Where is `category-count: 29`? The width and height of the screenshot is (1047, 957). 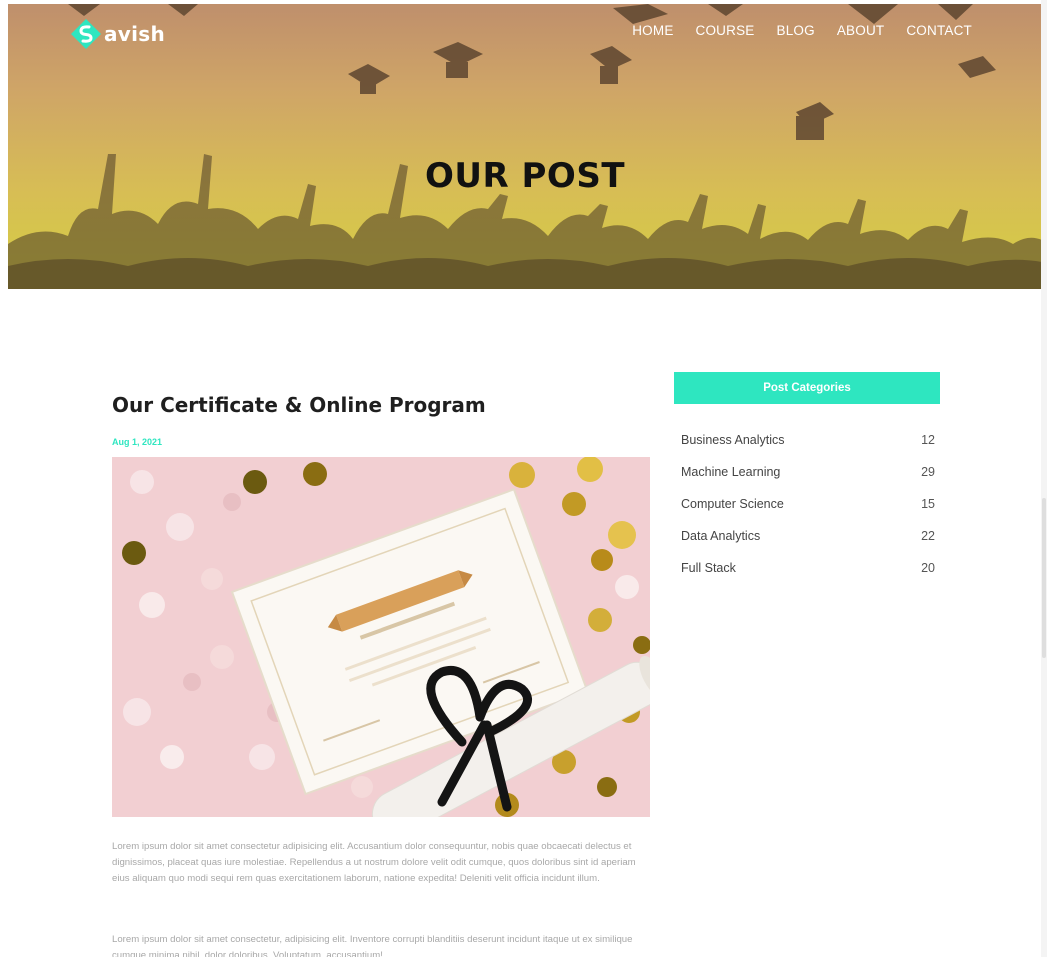
category-count: 29 is located at coordinates (928, 472).